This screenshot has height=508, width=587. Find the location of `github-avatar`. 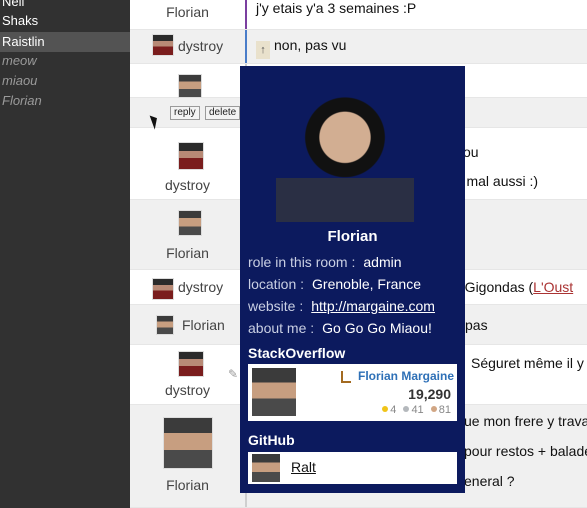

github-avatar is located at coordinates (266, 468).